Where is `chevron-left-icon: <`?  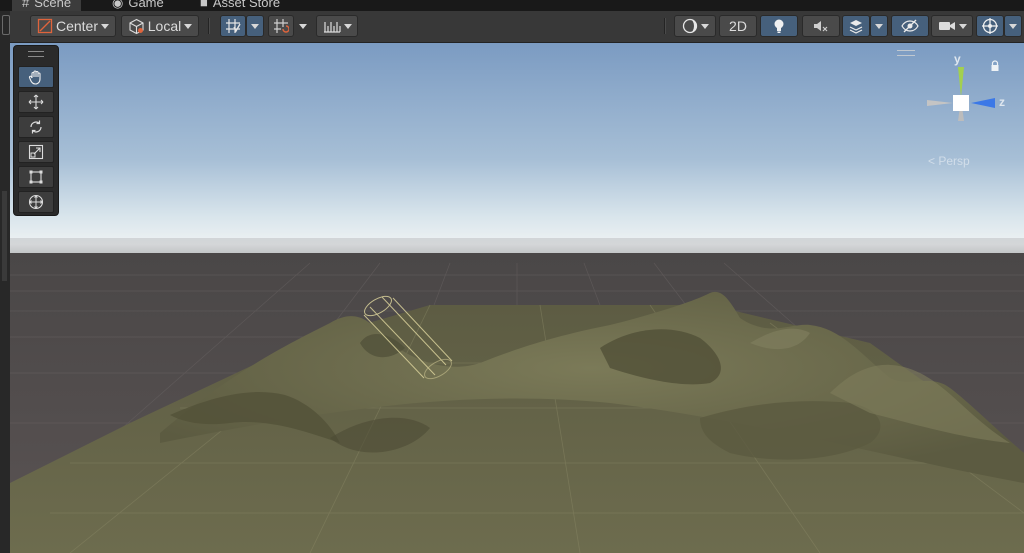 chevron-left-icon: < is located at coordinates (932, 161).